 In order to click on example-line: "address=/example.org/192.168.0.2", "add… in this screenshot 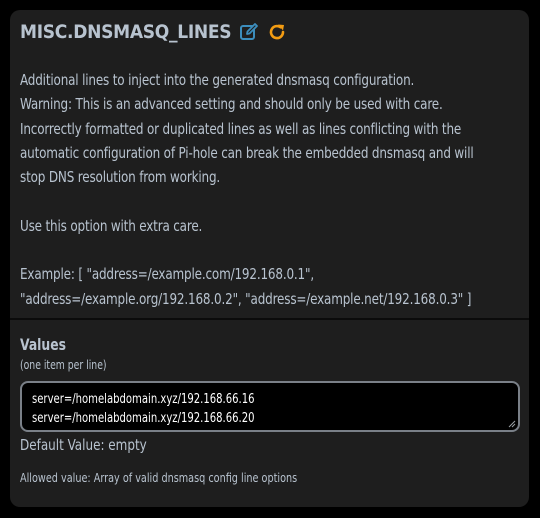, I will do `click(246, 298)`.